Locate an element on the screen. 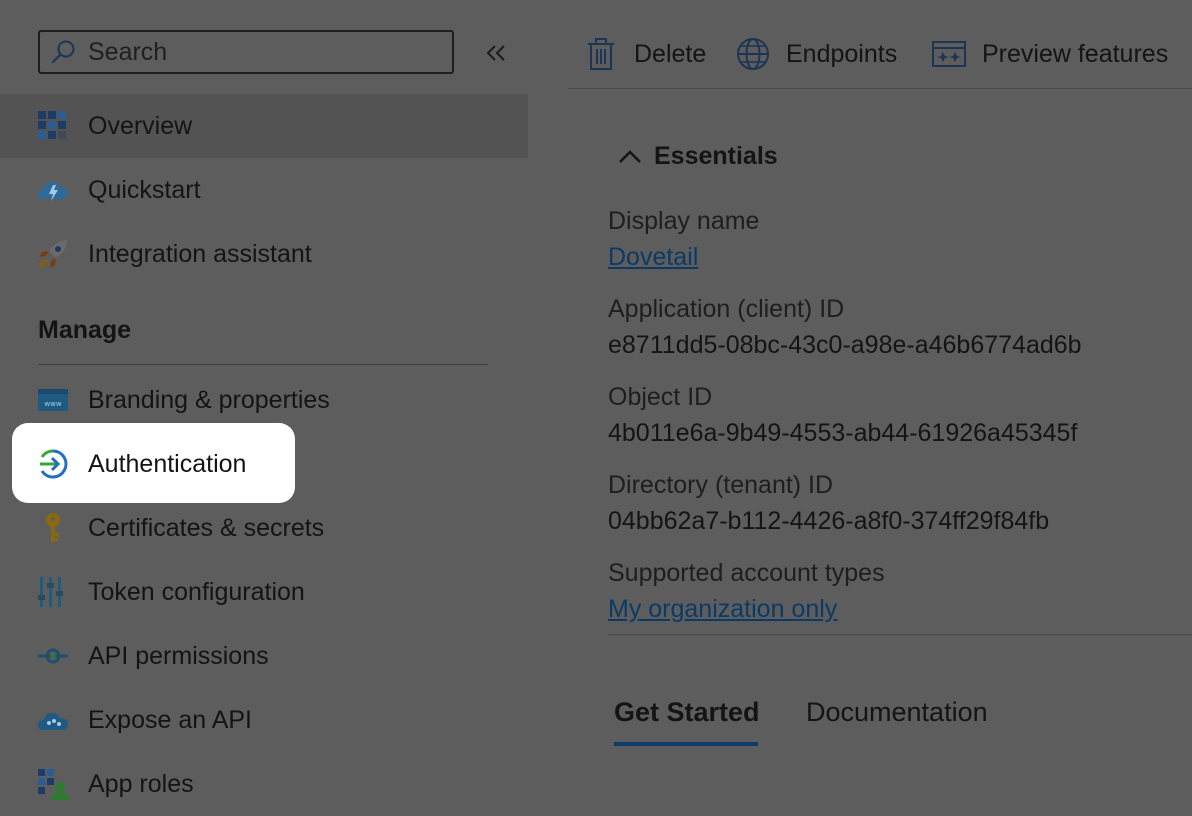 The height and width of the screenshot is (816, 1192). sidebar-item-api-permissions: API permissions is located at coordinates (264, 656).